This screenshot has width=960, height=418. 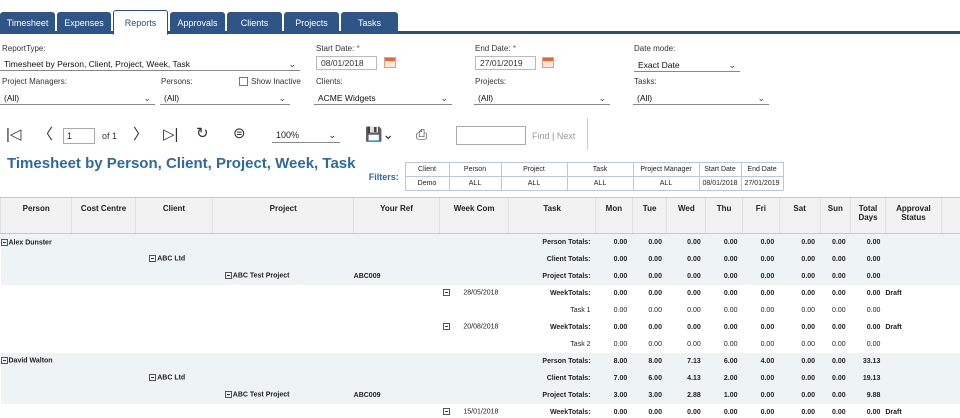 I want to click on filter-header: Start Date, so click(x=720, y=169).